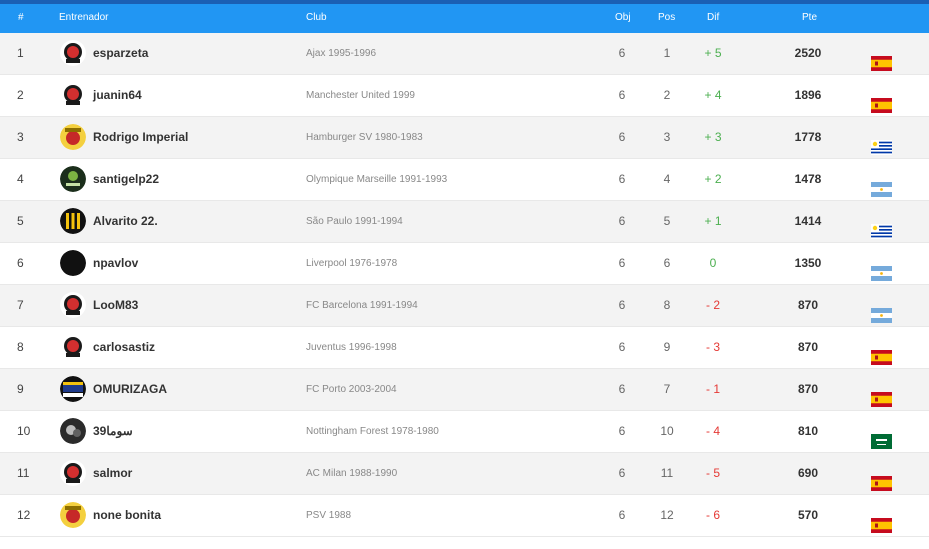  What do you see at coordinates (352, 473) in the screenshot?
I see `club-name: AC Milan 1988-1990` at bounding box center [352, 473].